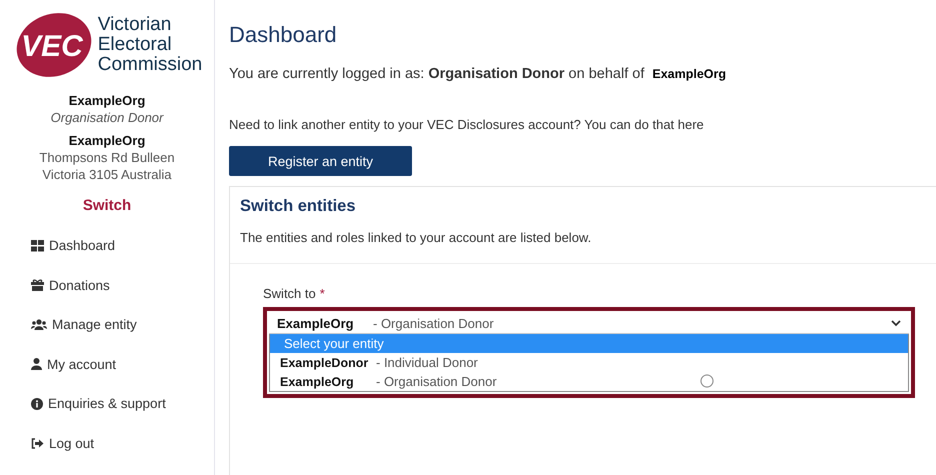 The image size is (936, 475). I want to click on login-status: You are currently logged in as: Organisation Donor on behalf of ExampleOrg, so click(478, 74).